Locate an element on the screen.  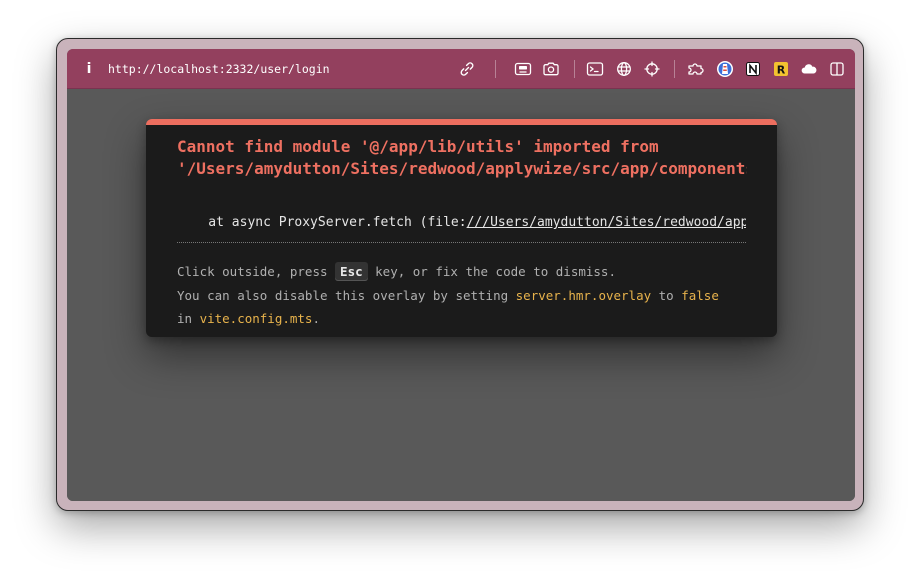
cloud-icon is located at coordinates (809, 69).